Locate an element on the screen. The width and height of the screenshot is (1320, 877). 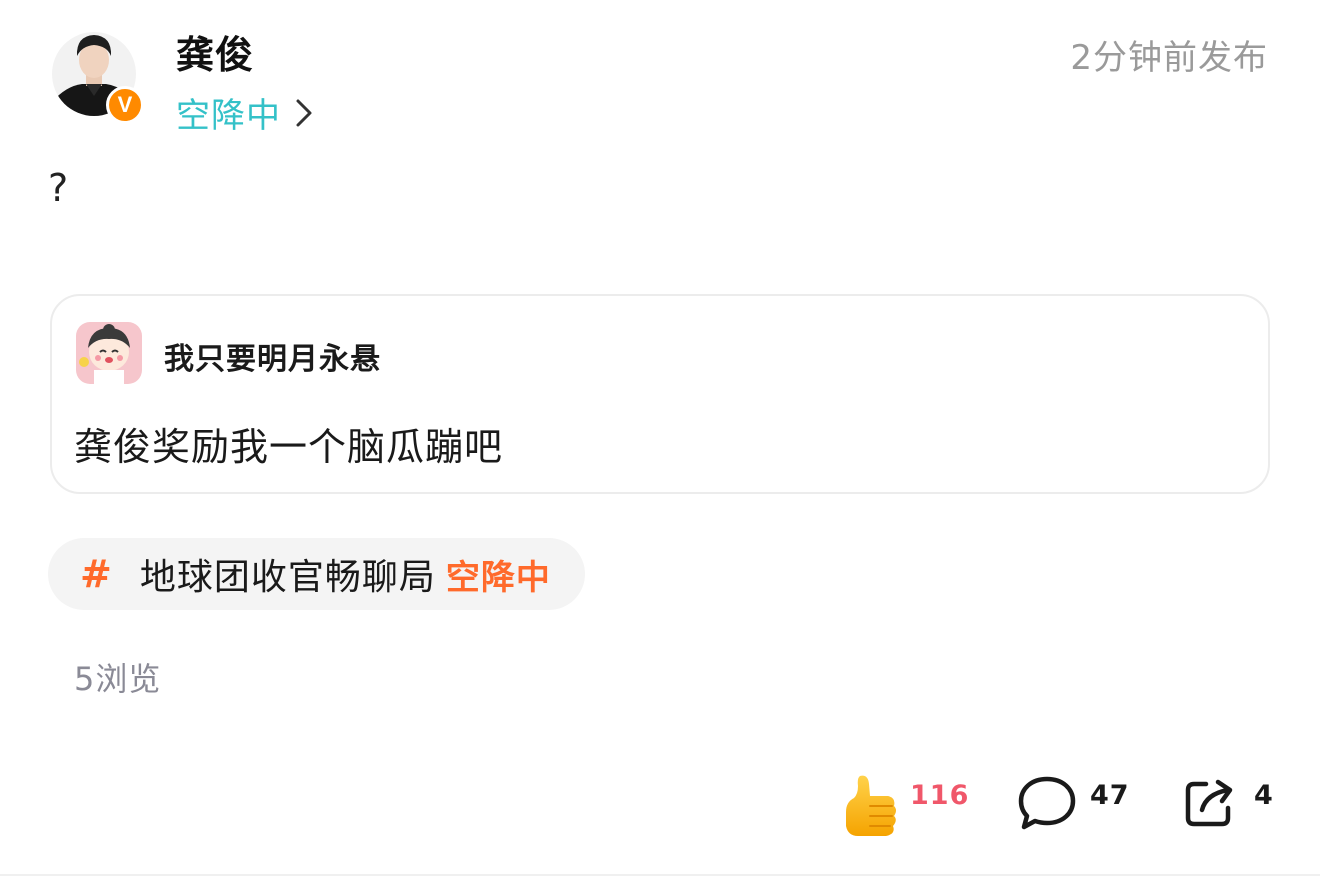
speech-bubble-icon is located at coordinates (1047, 803).